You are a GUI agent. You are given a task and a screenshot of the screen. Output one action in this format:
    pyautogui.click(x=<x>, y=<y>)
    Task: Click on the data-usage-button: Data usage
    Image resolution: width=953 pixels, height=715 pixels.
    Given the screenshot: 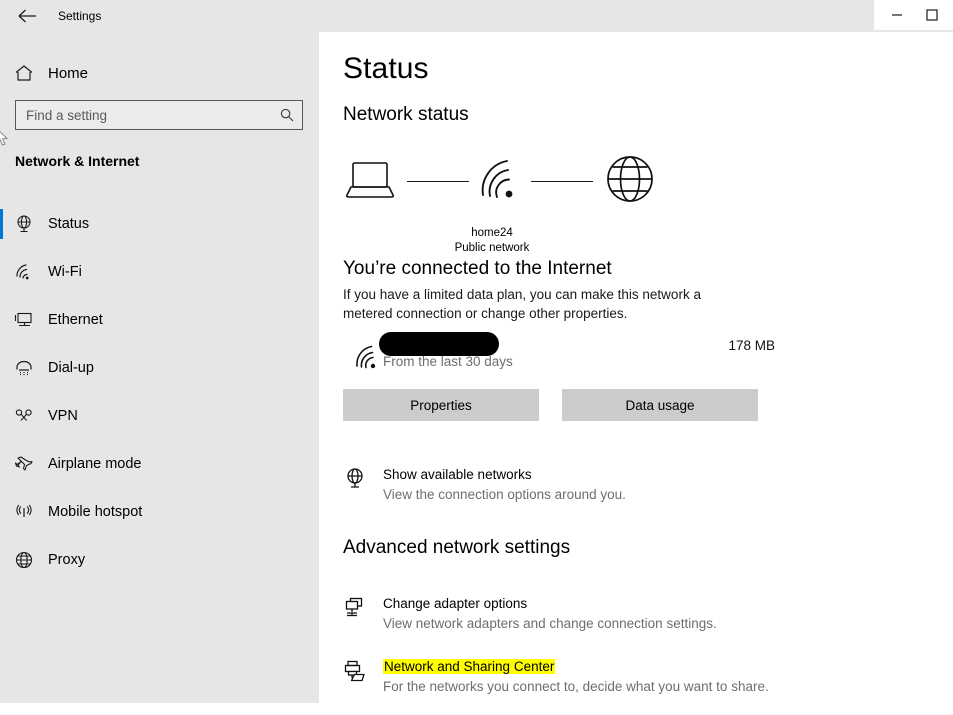 What is the action you would take?
    pyautogui.click(x=660, y=405)
    